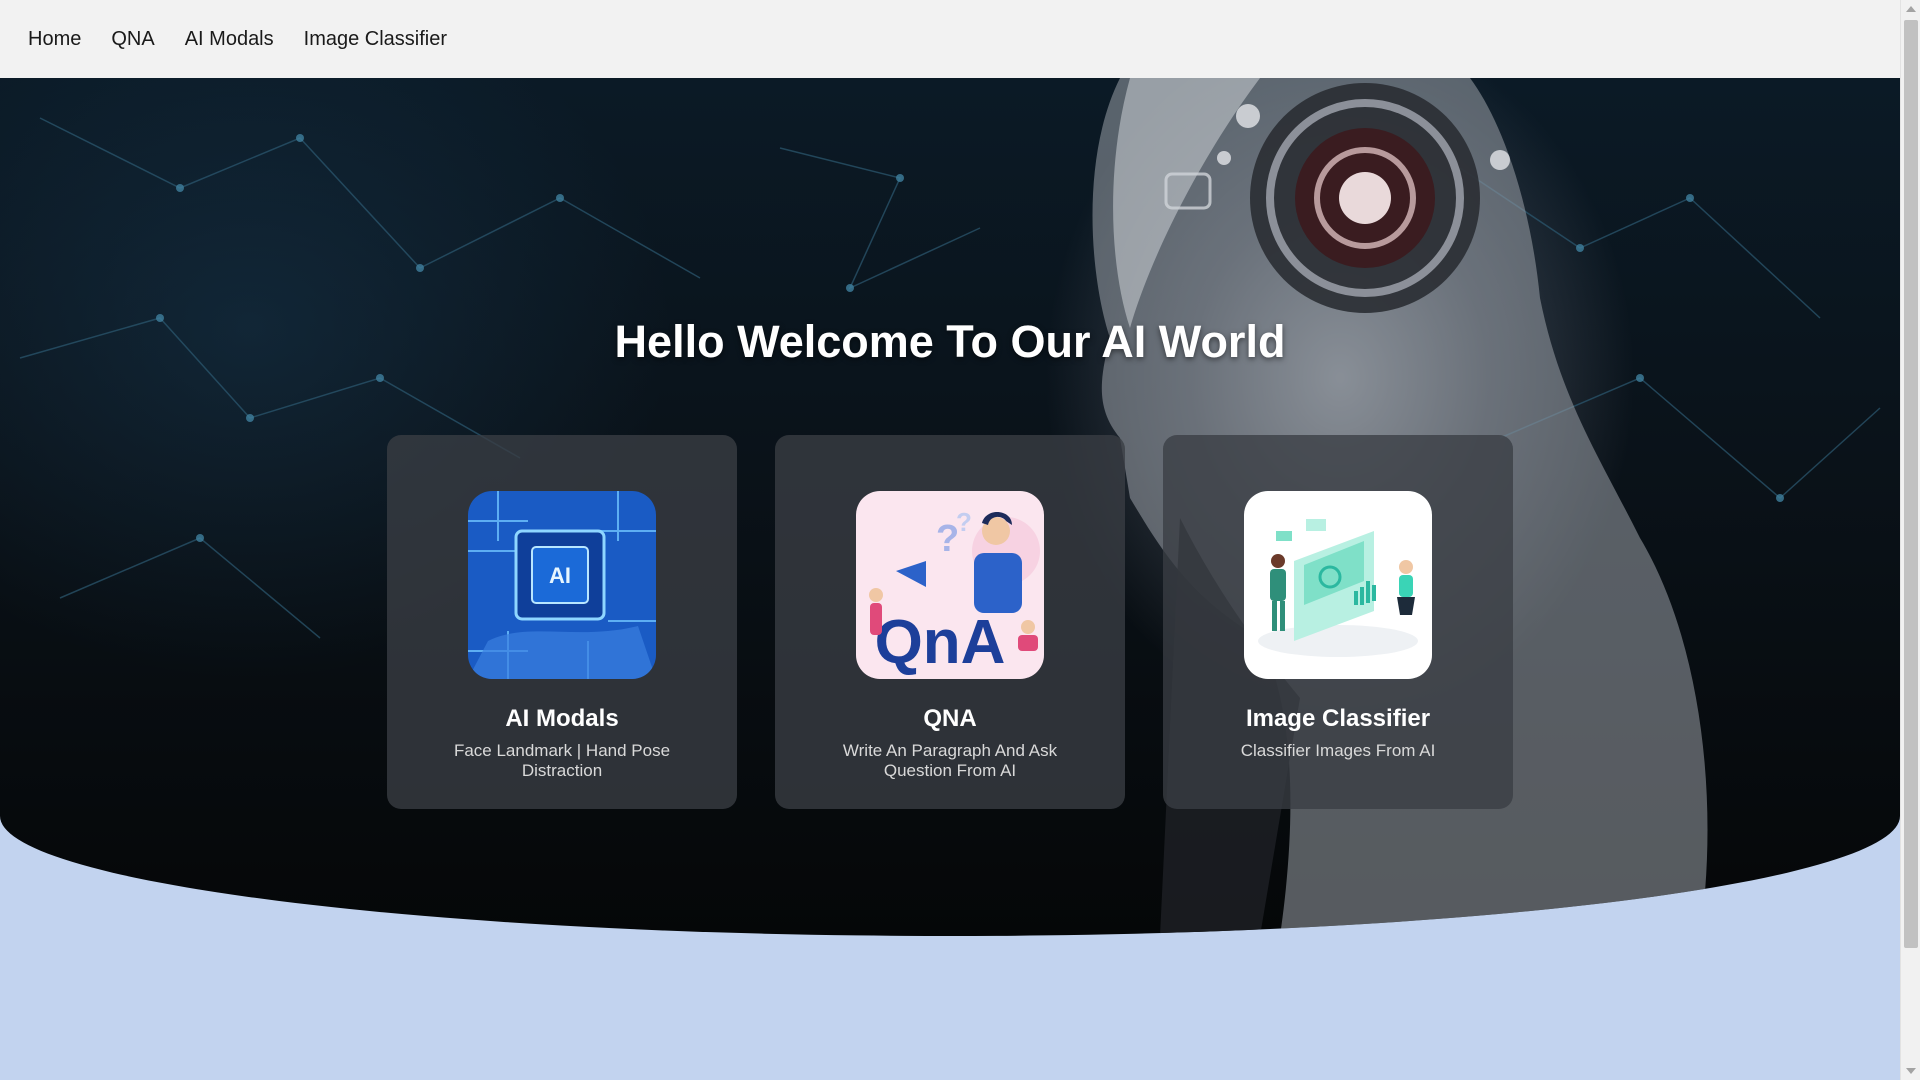 This screenshot has width=1920, height=1080. I want to click on nav-qna-link: QNA, so click(132, 39).